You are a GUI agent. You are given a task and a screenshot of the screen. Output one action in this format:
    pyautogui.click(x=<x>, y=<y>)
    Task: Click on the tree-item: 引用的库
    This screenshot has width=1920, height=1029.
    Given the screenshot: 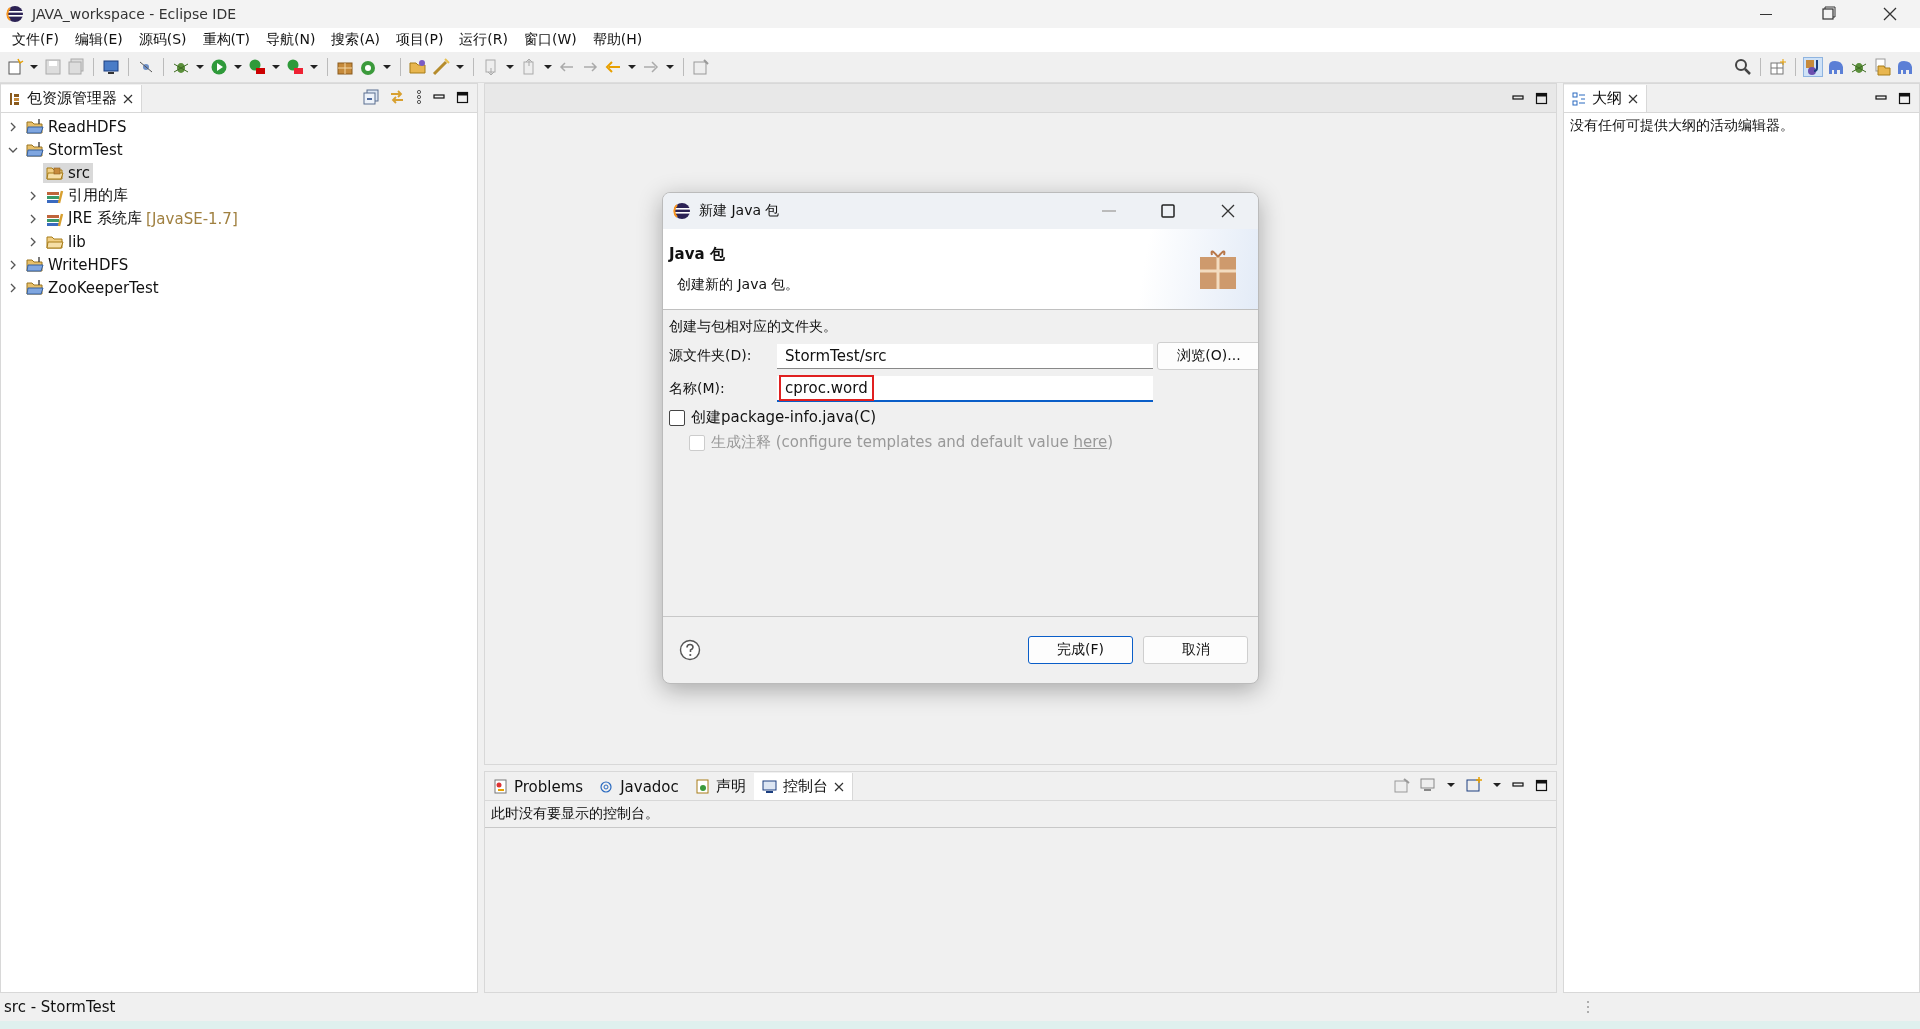 What is the action you would take?
    pyautogui.click(x=87, y=195)
    